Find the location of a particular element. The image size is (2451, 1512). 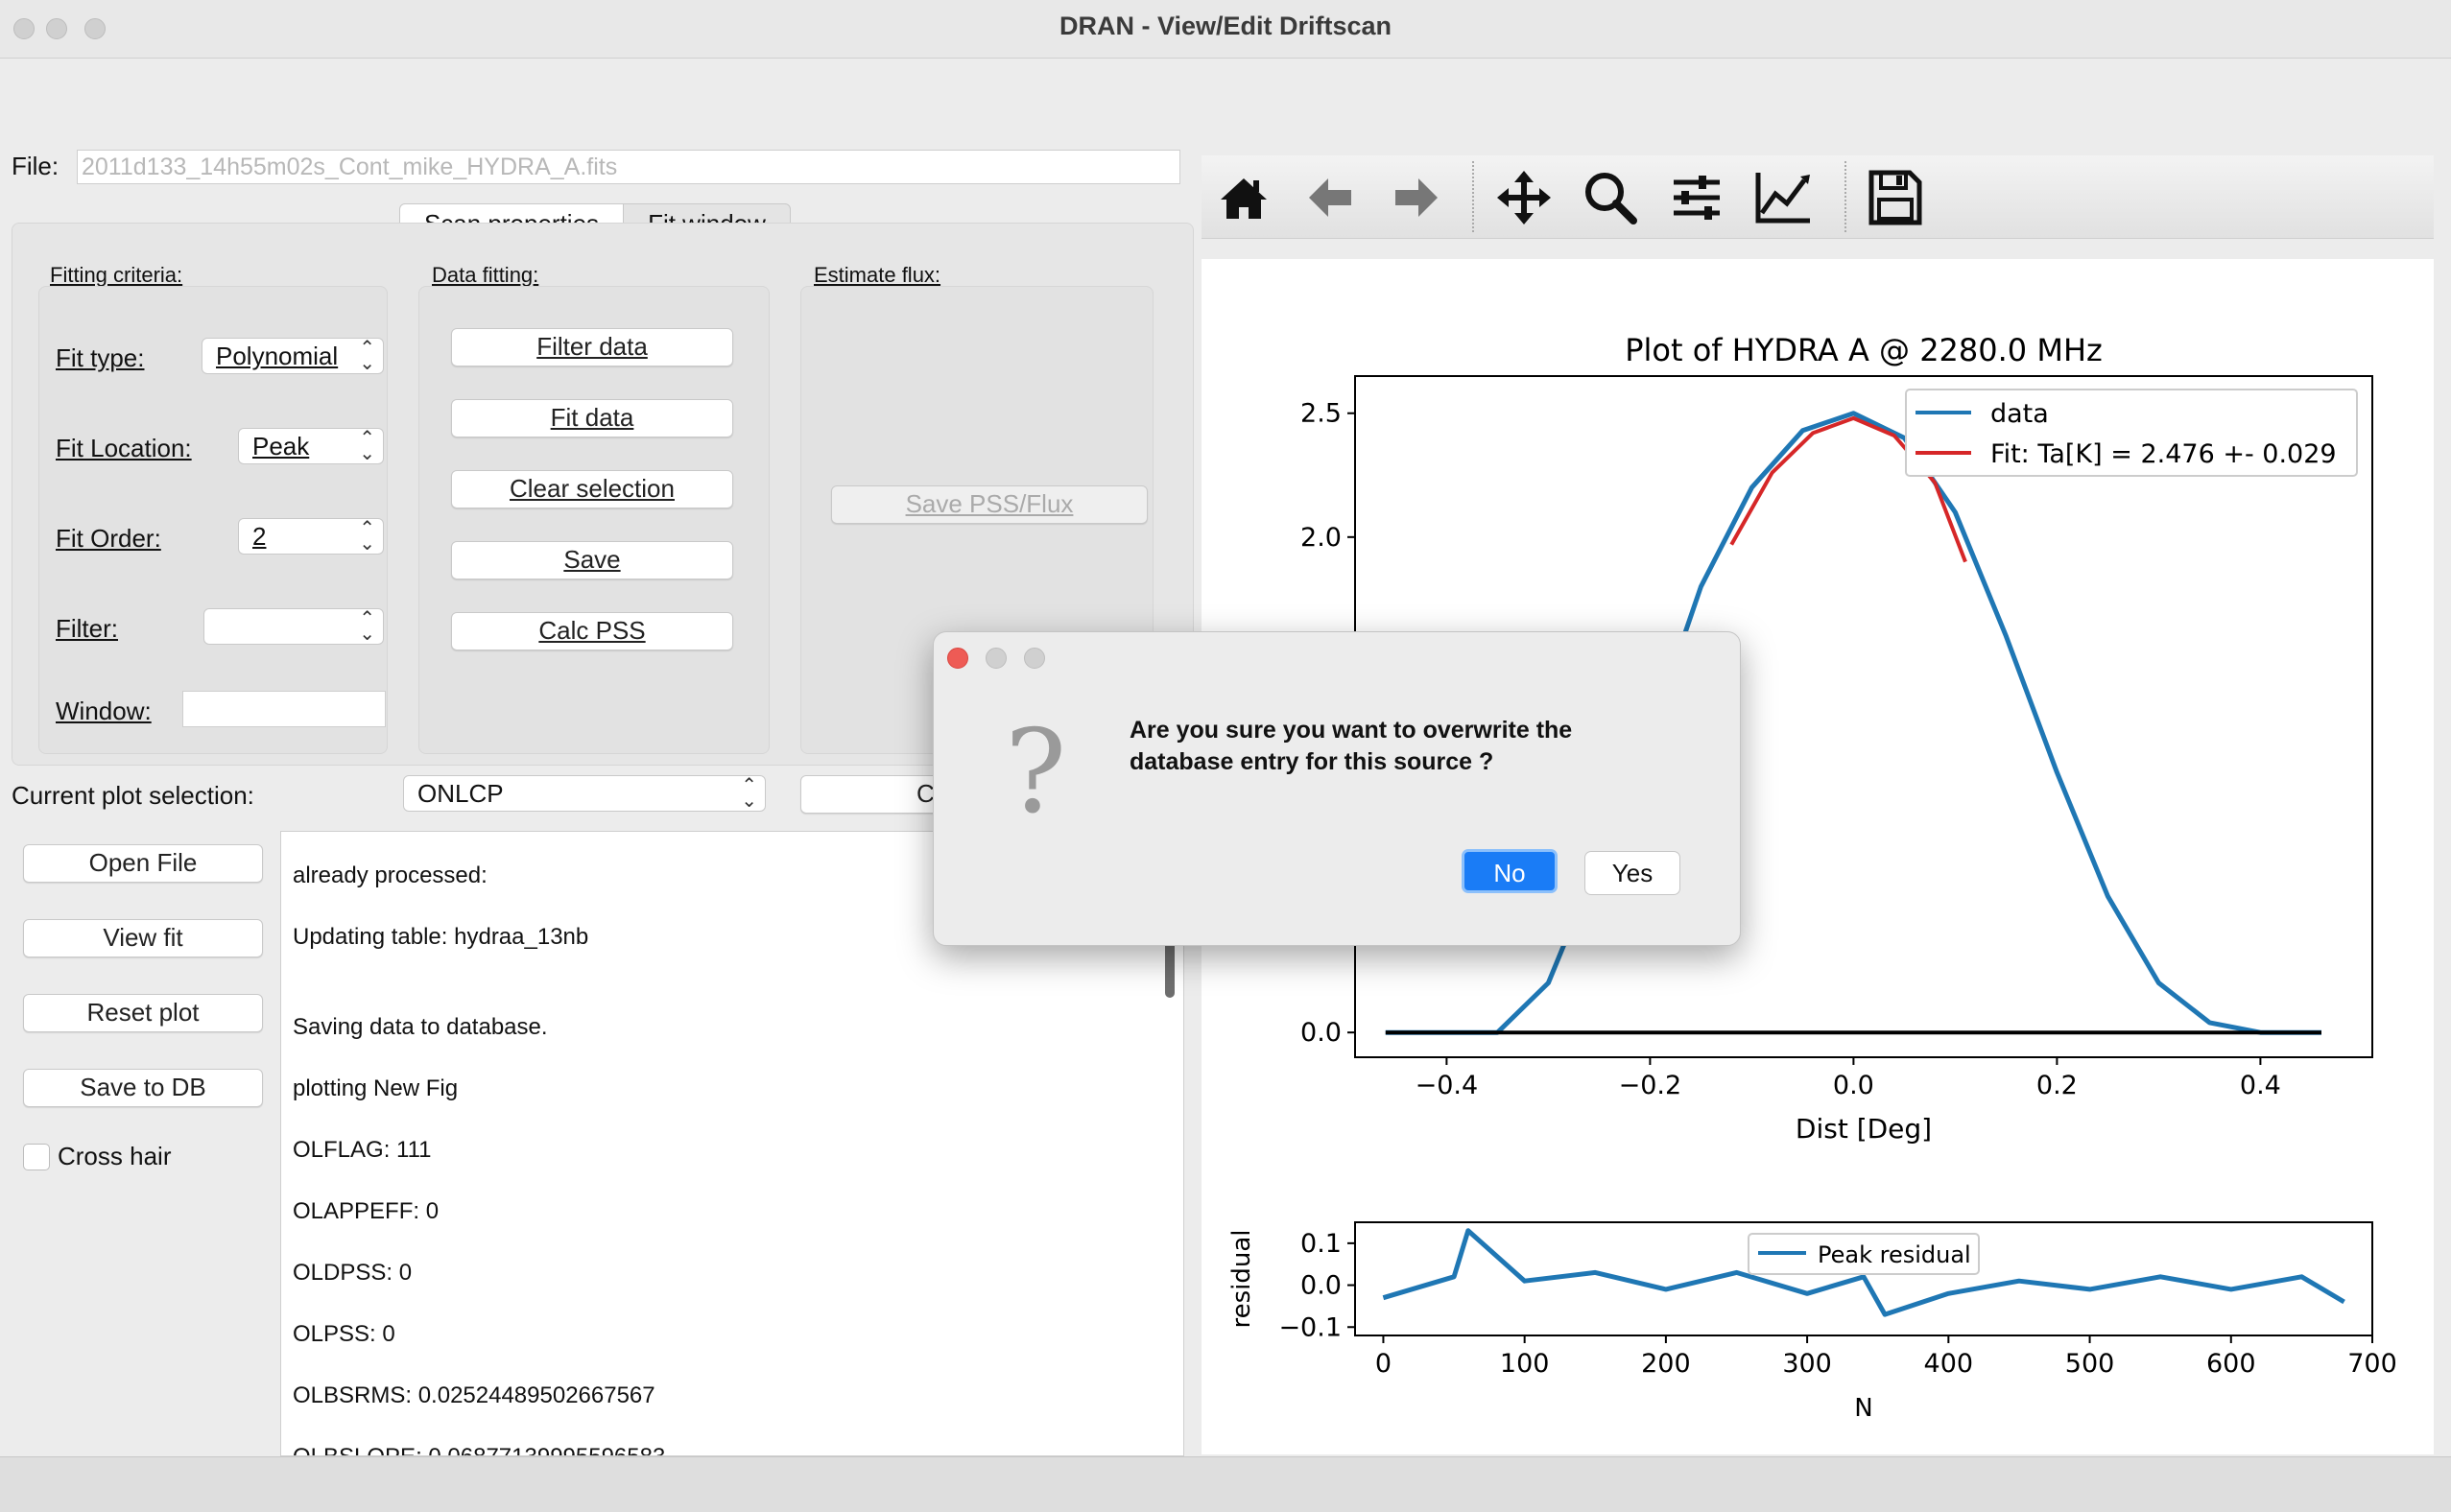

residual-x-tick-label: 300 is located at coordinates (1807, 1364).